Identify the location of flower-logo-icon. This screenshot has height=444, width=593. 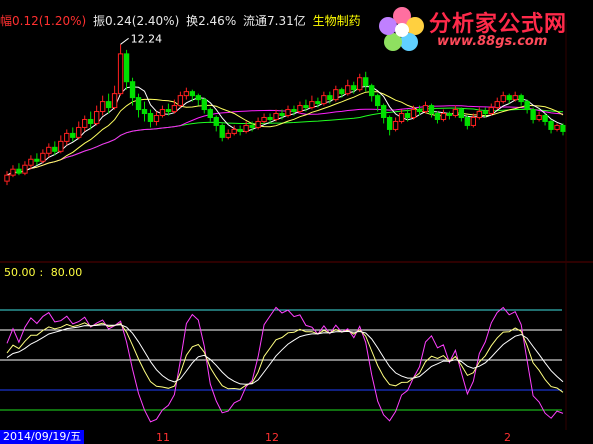
(401, 29).